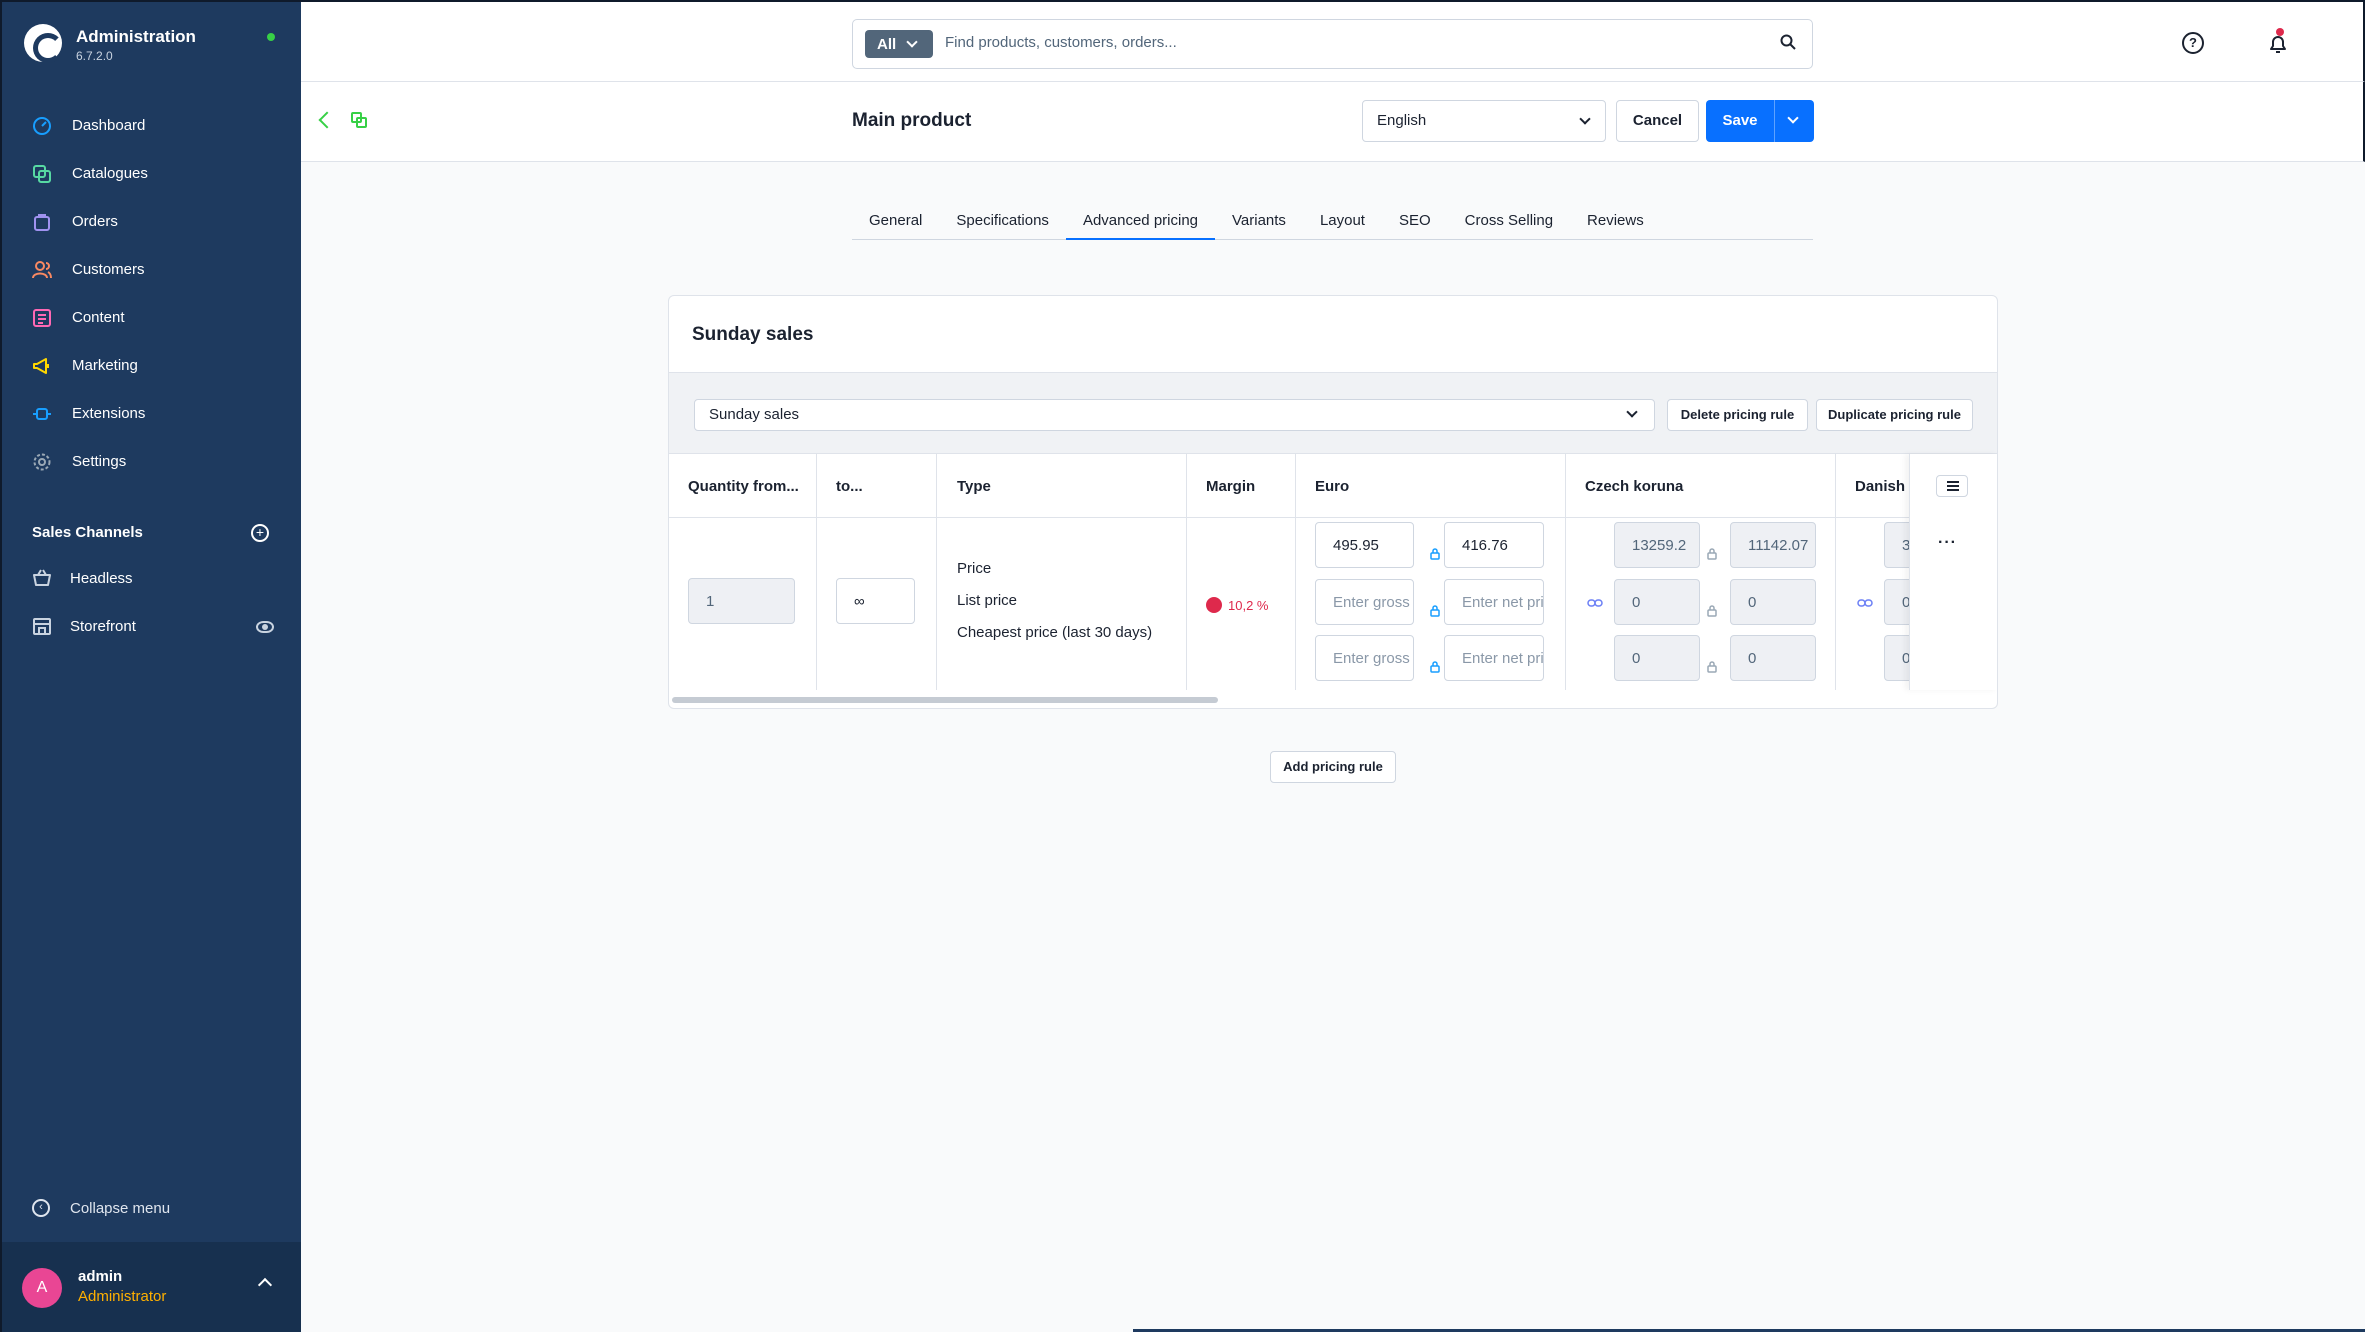 Image resolution: width=2365 pixels, height=1332 pixels. What do you see at coordinates (1174, 415) in the screenshot?
I see `pricing-rule-select: Sunday sales` at bounding box center [1174, 415].